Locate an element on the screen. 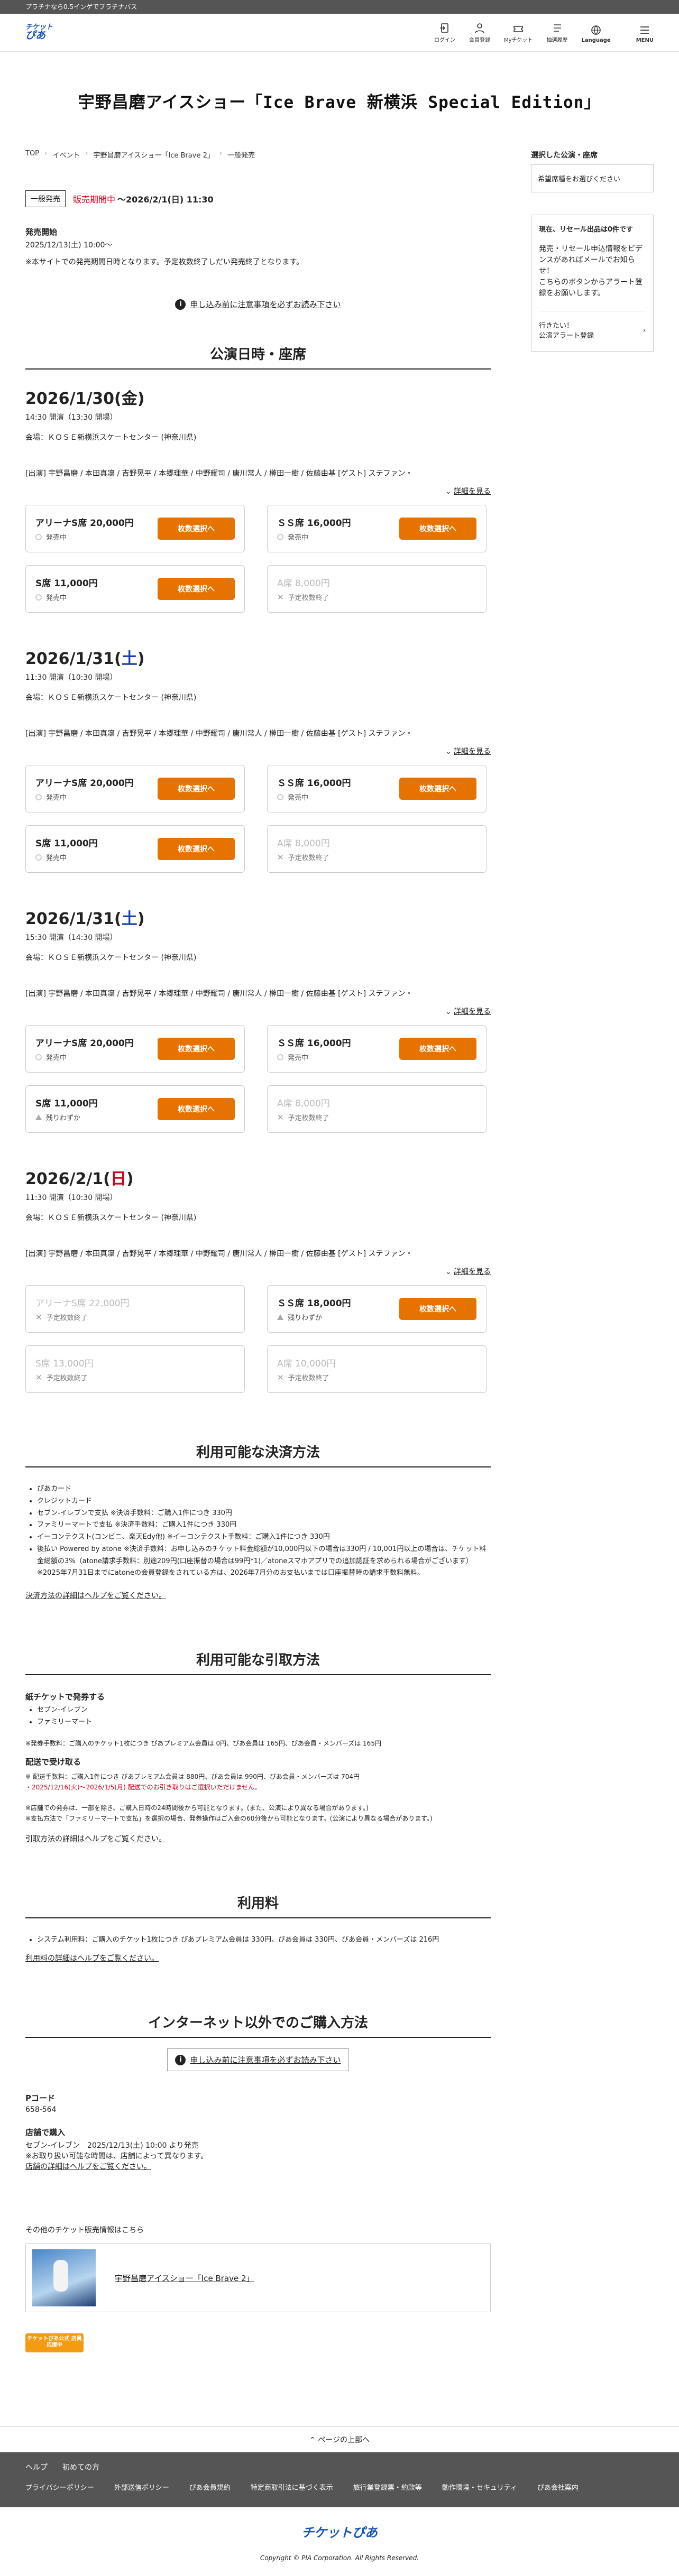  alert-register-link: 行きたい！ 公演アラート登録 › is located at coordinates (592, 325).